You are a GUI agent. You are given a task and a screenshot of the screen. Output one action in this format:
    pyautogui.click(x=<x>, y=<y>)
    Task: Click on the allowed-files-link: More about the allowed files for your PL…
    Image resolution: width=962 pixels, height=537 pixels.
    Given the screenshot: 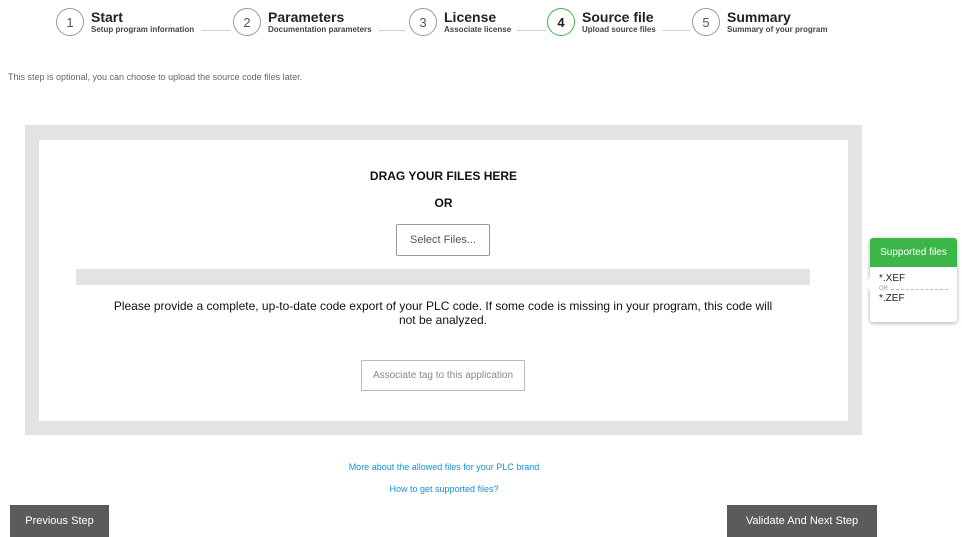 What is the action you would take?
    pyautogui.click(x=444, y=467)
    